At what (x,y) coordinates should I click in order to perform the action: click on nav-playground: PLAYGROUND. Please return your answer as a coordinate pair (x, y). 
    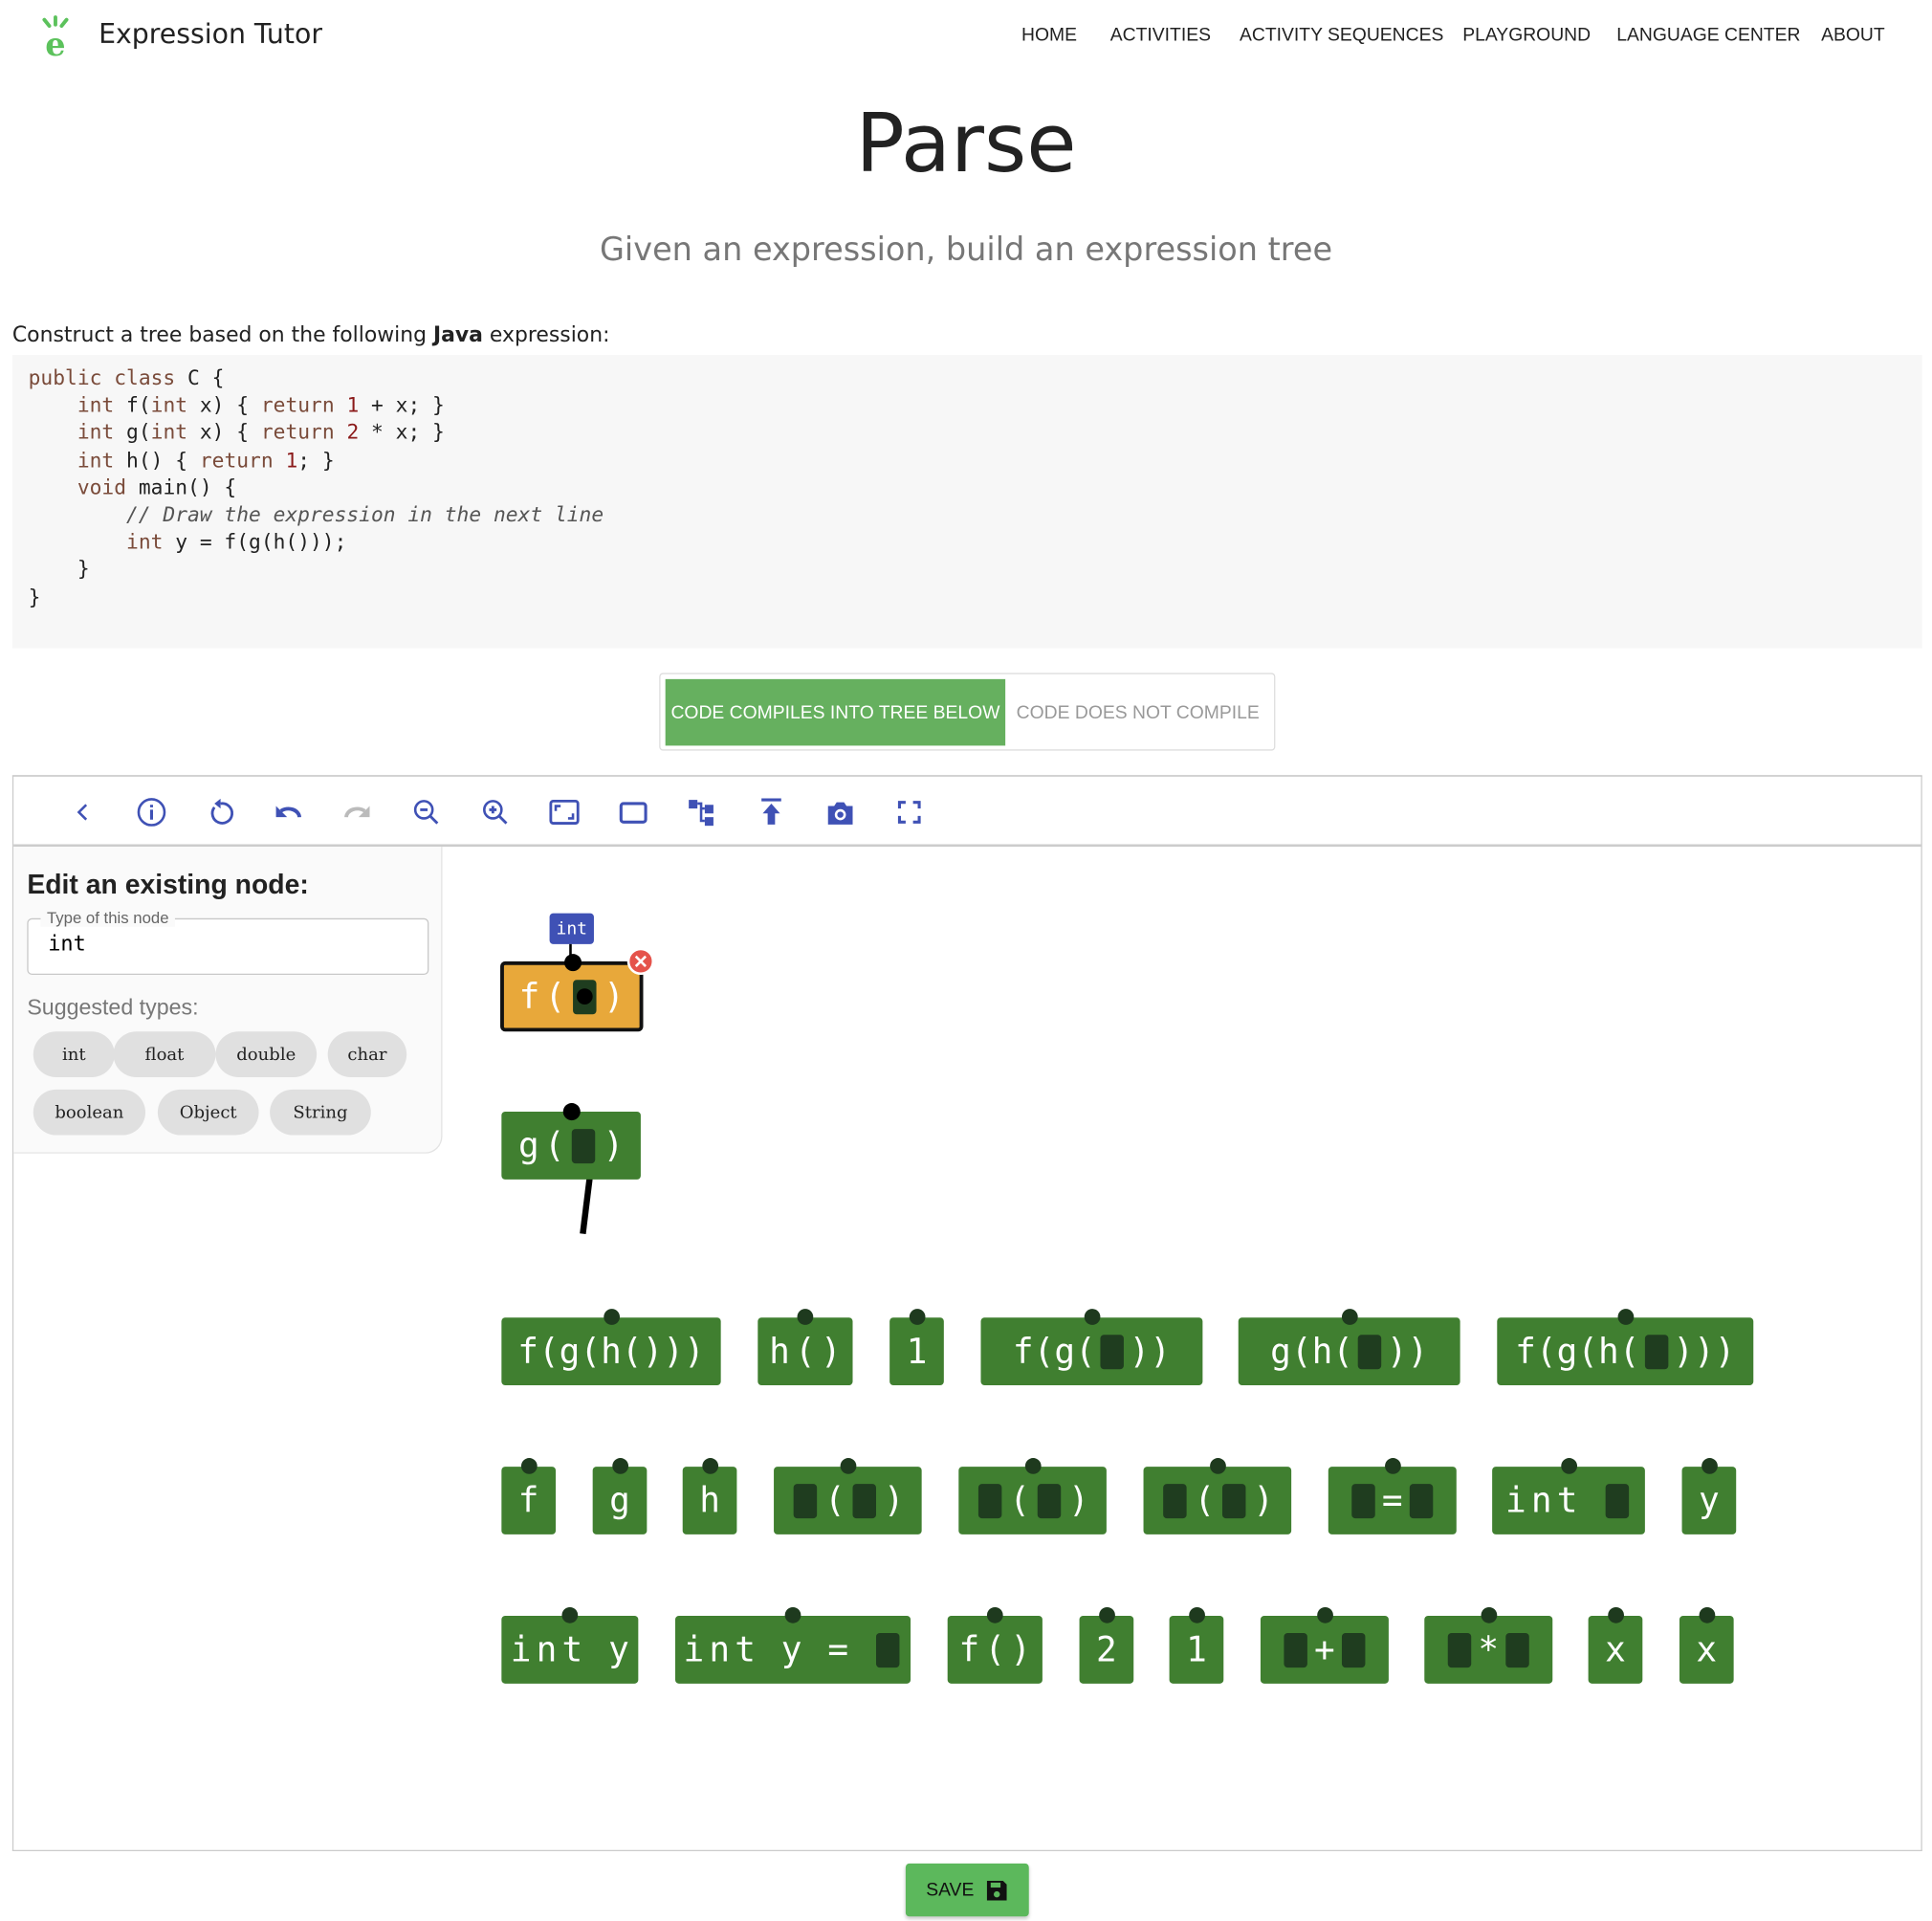
    Looking at the image, I should click on (1526, 35).